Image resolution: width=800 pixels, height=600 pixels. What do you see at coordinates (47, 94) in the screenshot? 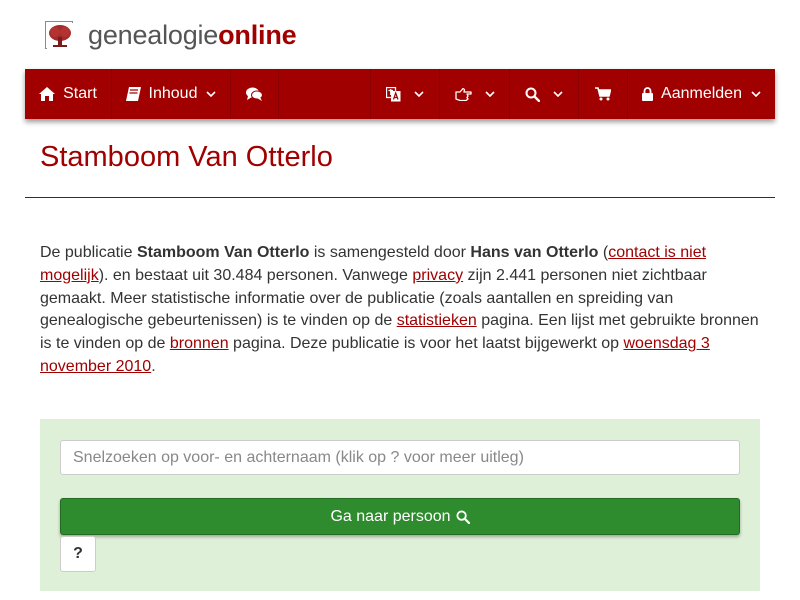
I see `home-icon` at bounding box center [47, 94].